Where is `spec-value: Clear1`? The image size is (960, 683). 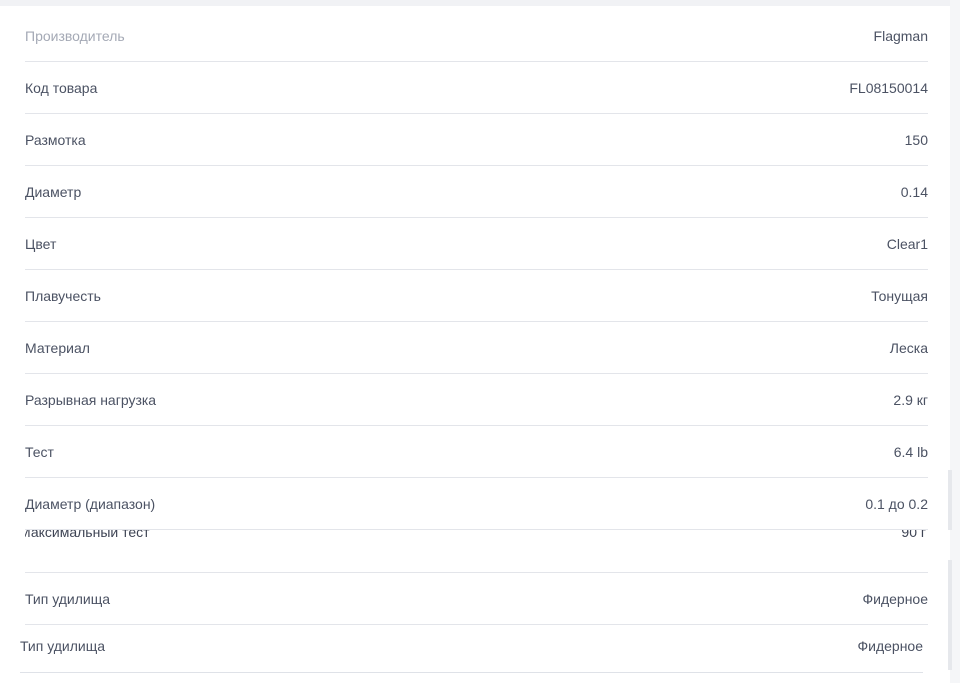 spec-value: Clear1 is located at coordinates (907, 243).